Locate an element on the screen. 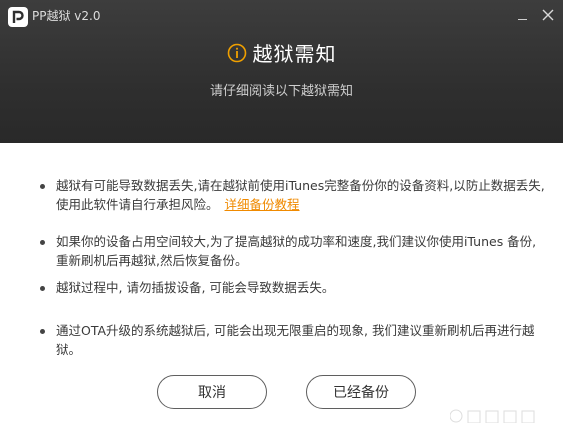 This screenshot has width=563, height=423. notice-text: 越狱过程中, 请勿插拔设备, 可能会导致数据丢失。 is located at coordinates (195, 287).